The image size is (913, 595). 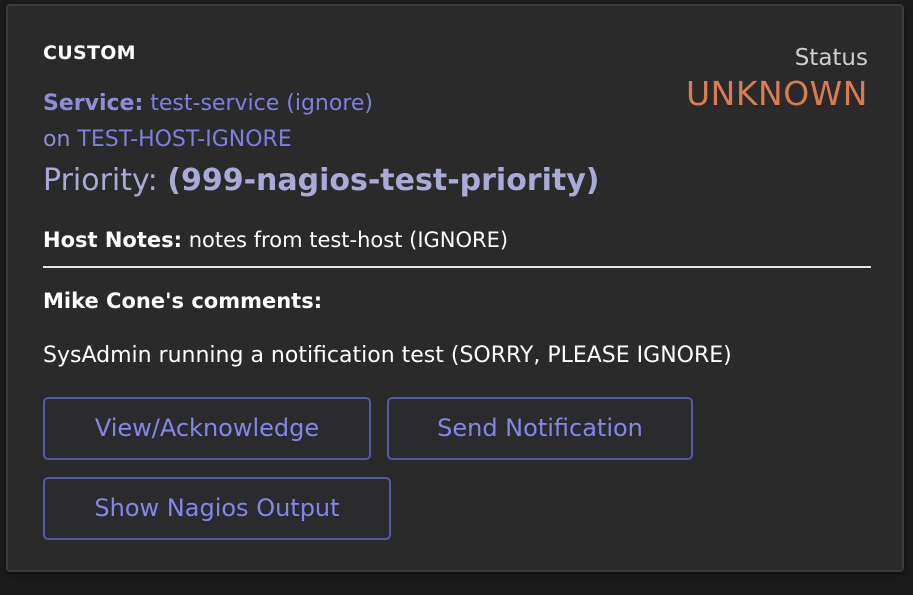 What do you see at coordinates (100, 180) in the screenshot?
I see `priority-label: Priority:` at bounding box center [100, 180].